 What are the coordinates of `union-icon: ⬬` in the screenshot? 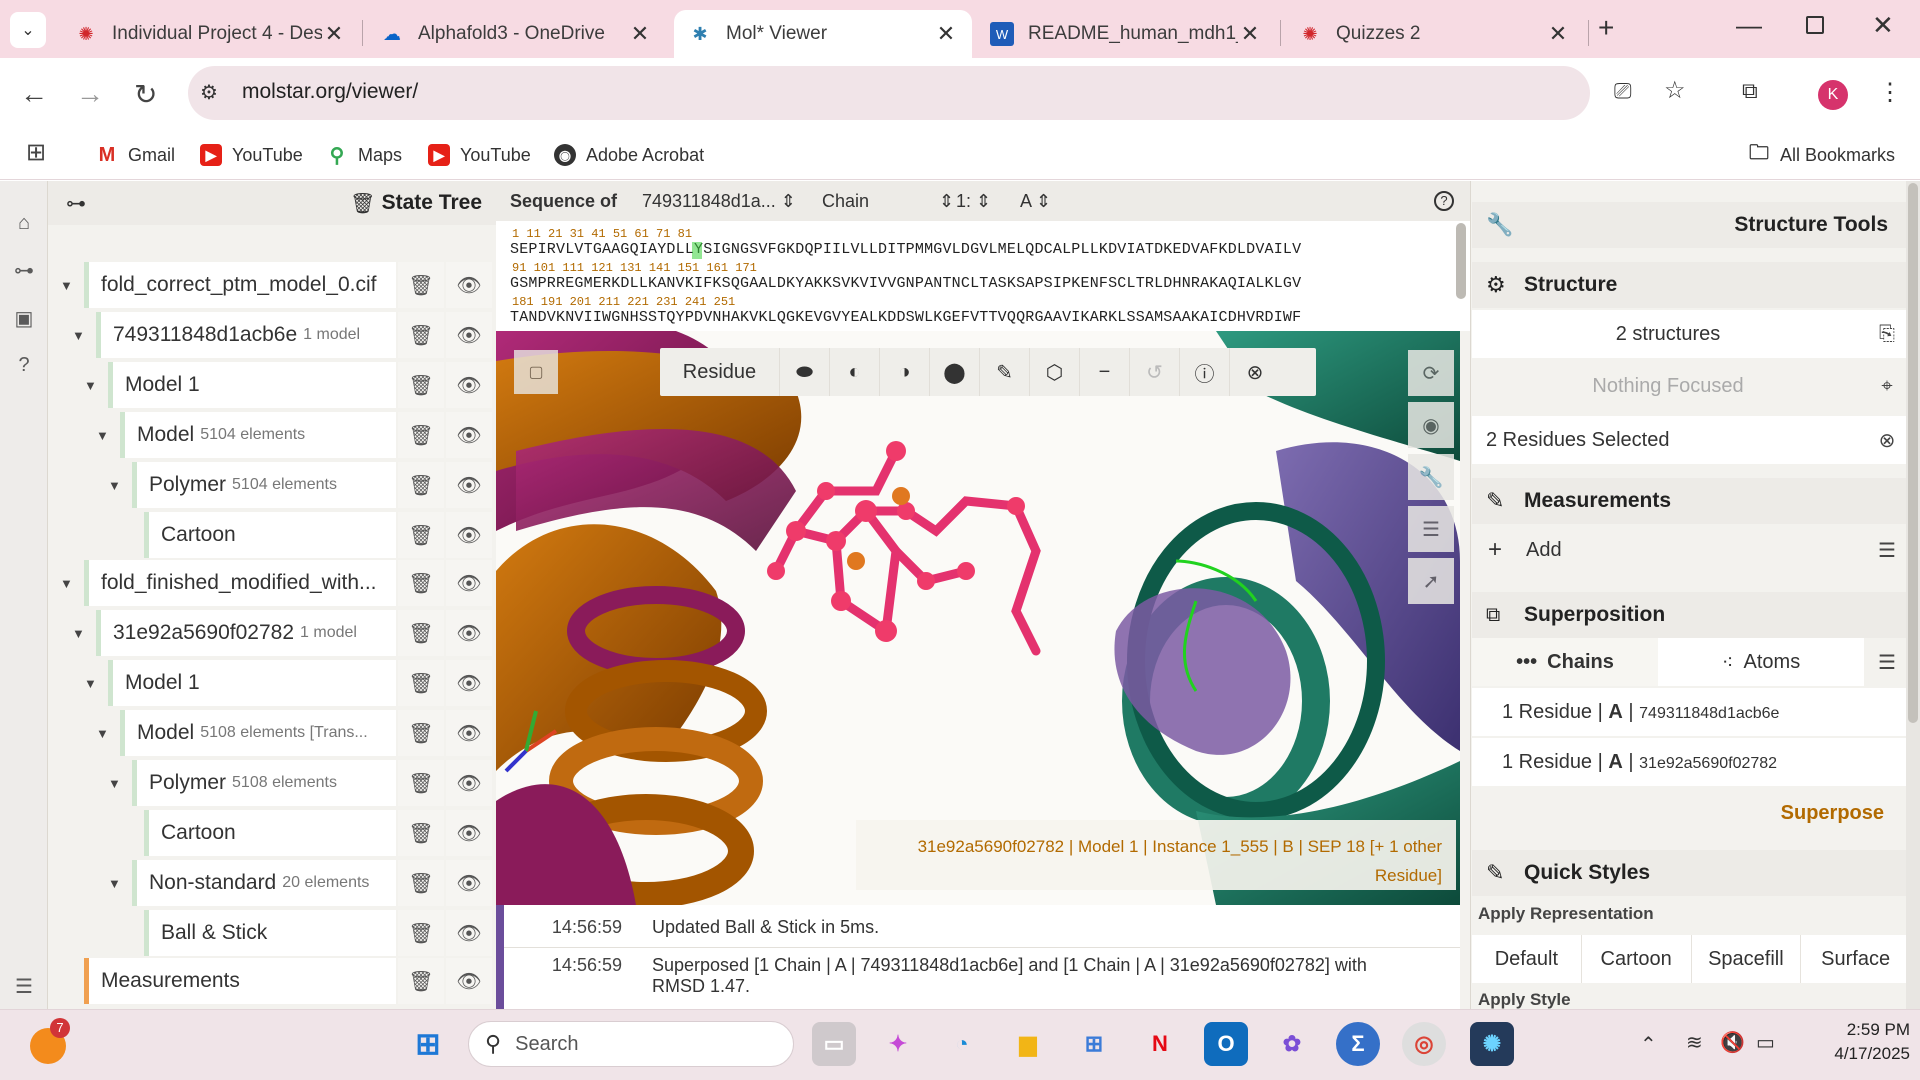 It's located at (805, 372).